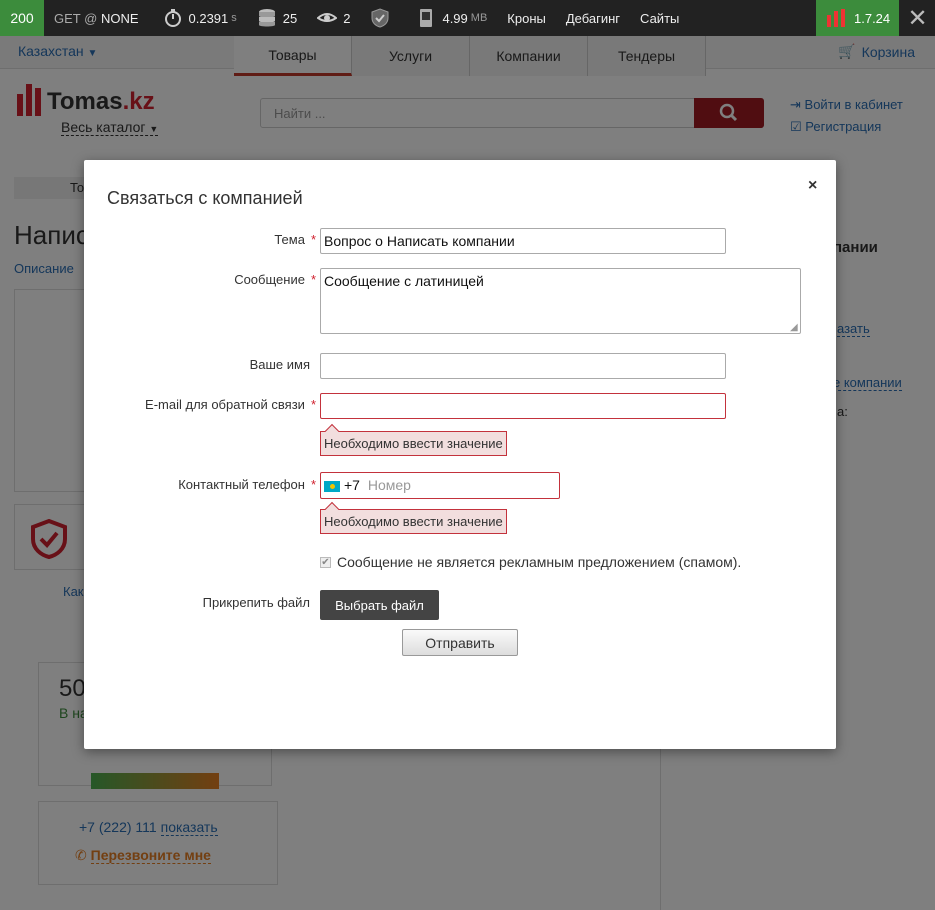  What do you see at coordinates (325, 562) in the screenshot?
I see `spam-checkbox: ✔` at bounding box center [325, 562].